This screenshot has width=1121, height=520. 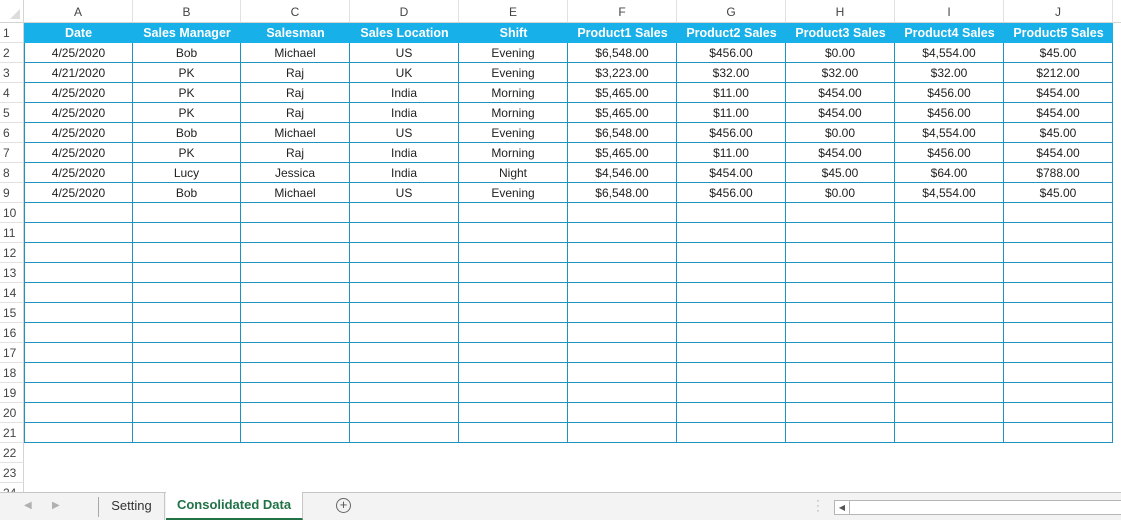 I want to click on table-cell: Raj, so click(x=295, y=153).